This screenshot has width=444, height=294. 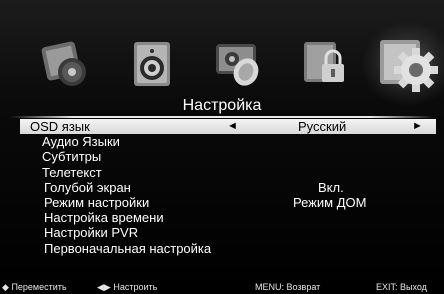 I want to click on left-right-icon: ◀▶, so click(x=104, y=287).